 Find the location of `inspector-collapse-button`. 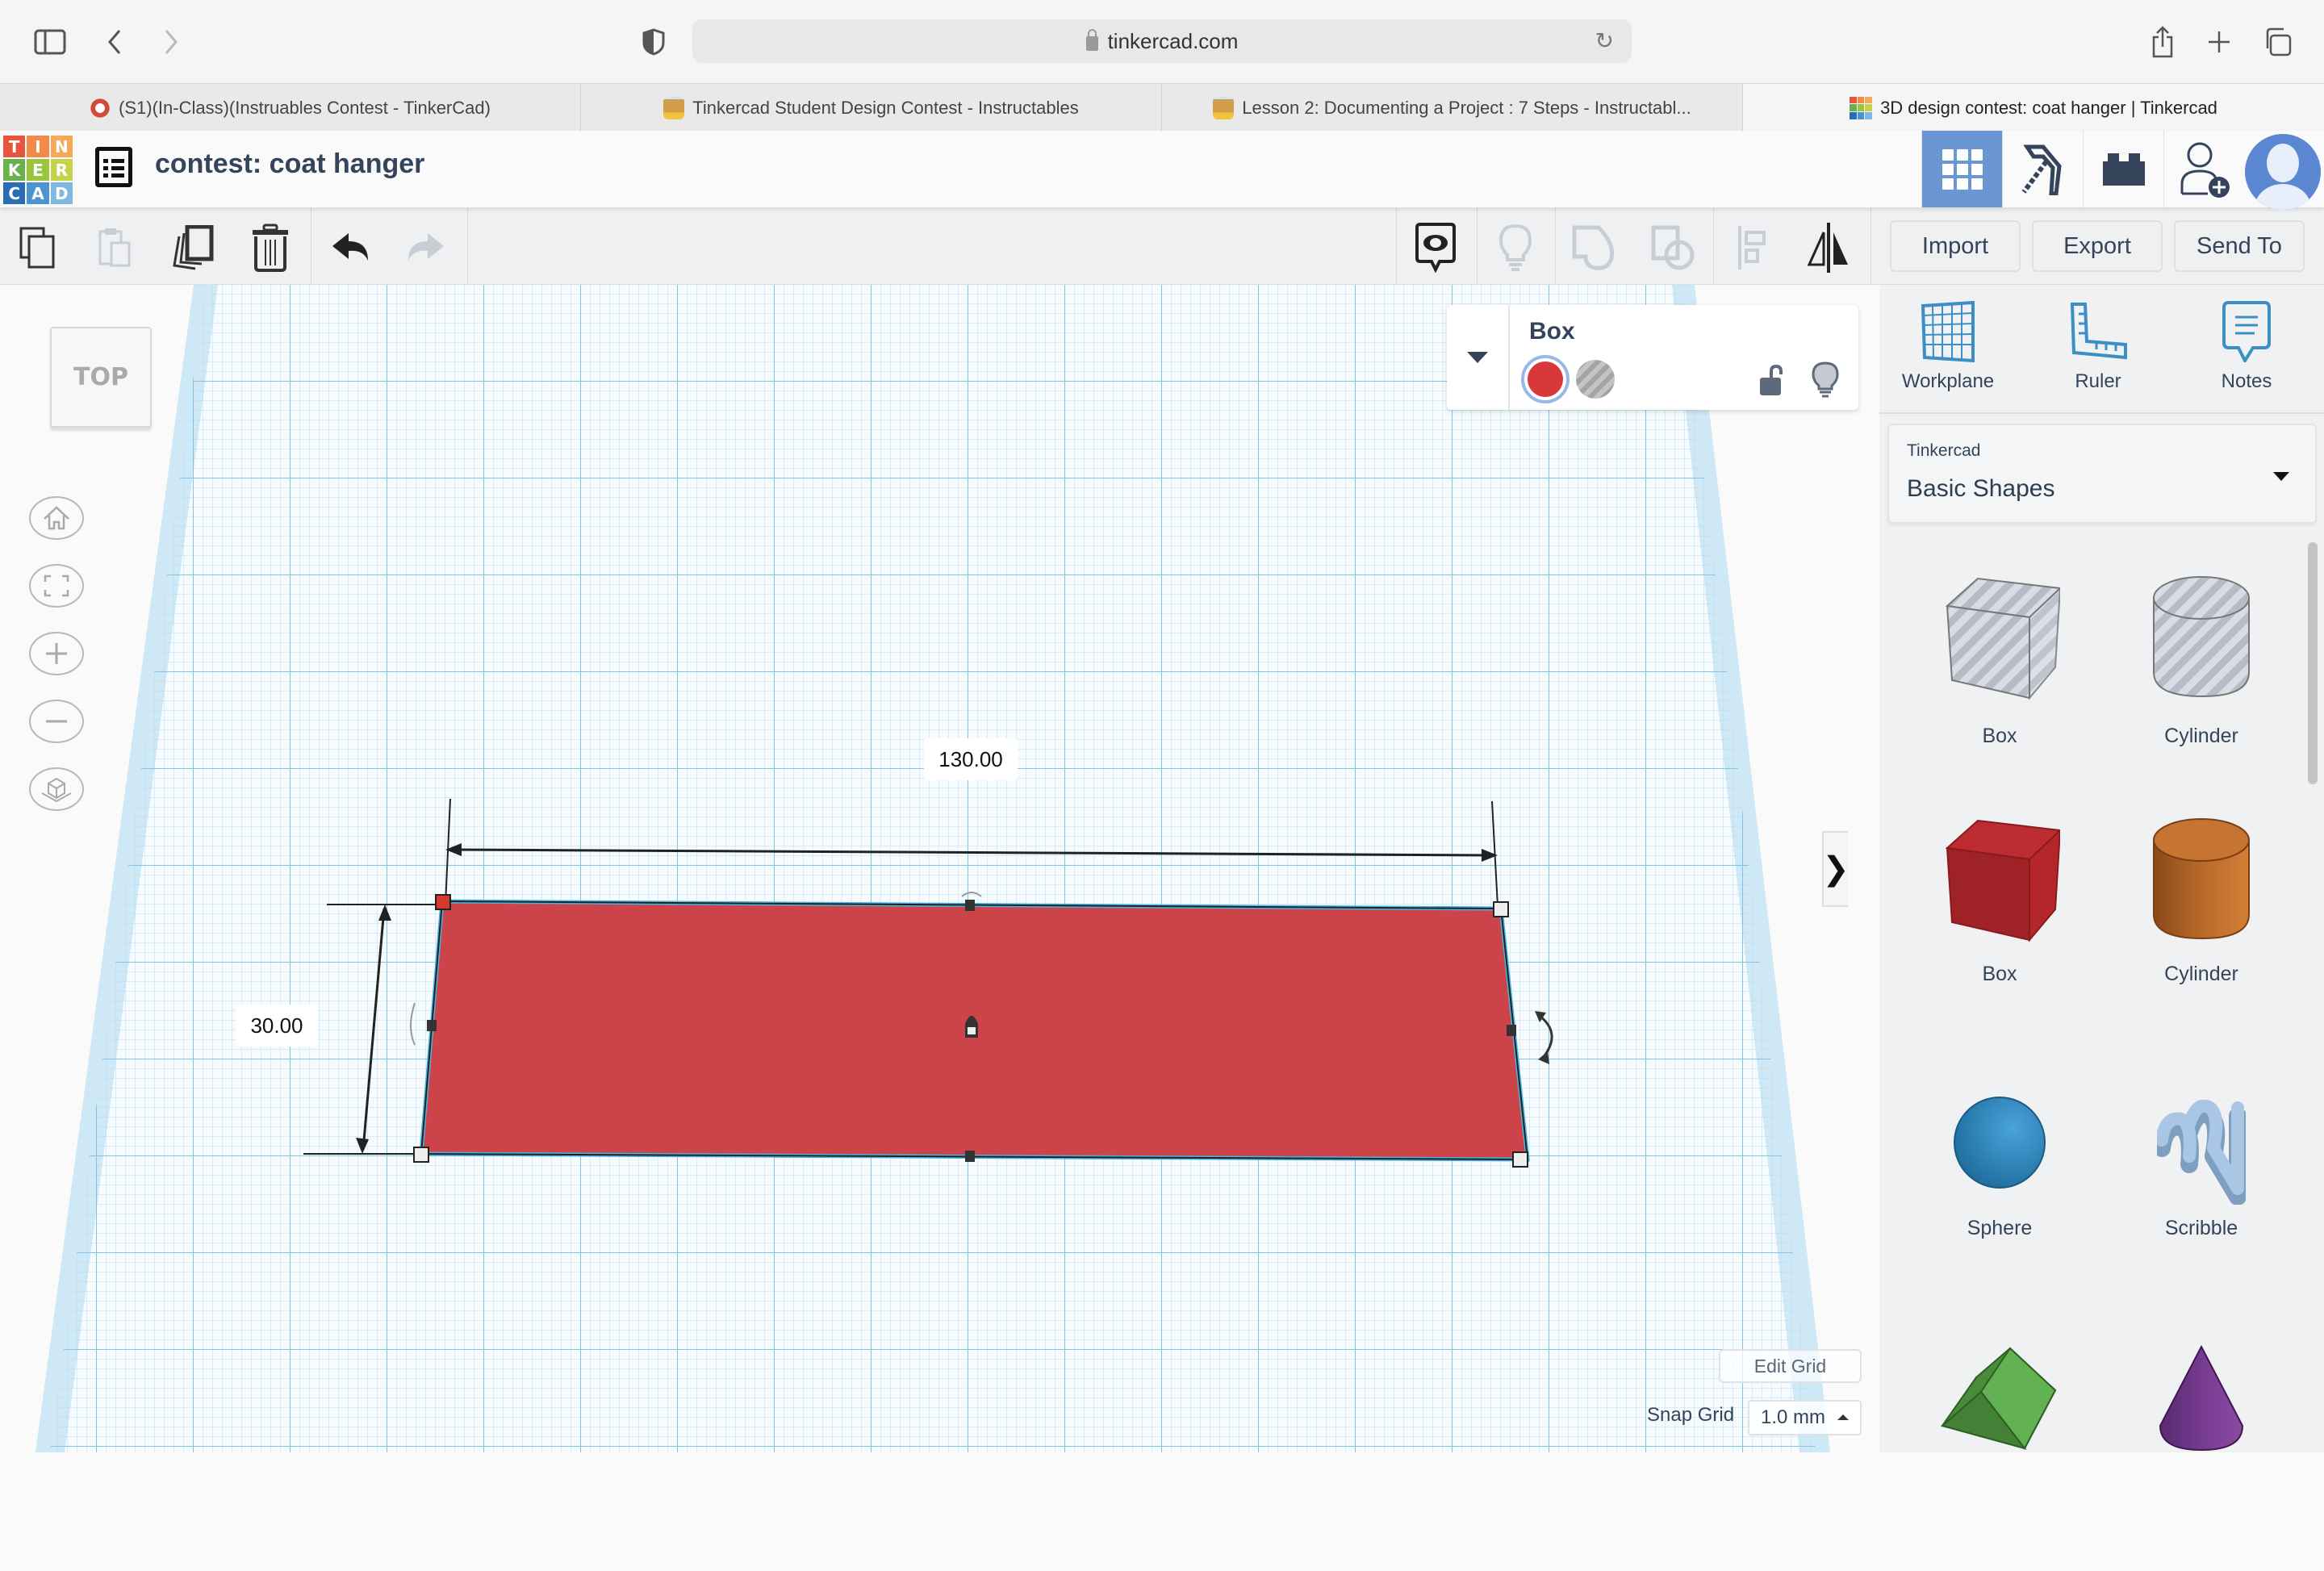

inspector-collapse-button is located at coordinates (1478, 358).